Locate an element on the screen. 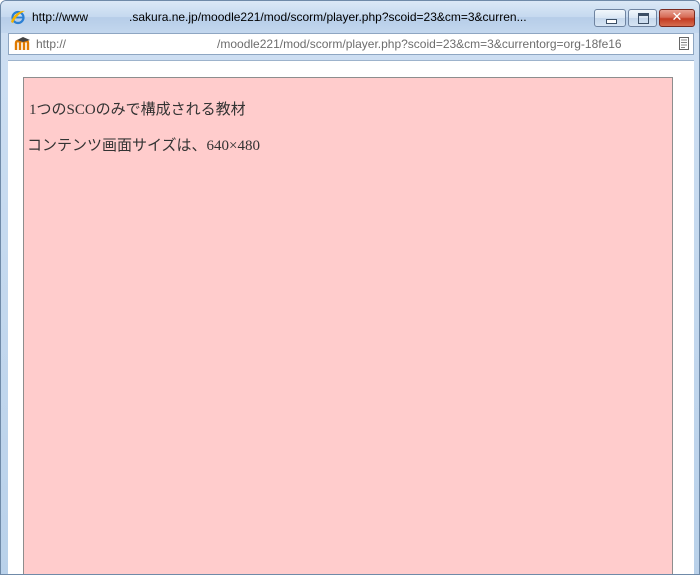 This screenshot has width=700, height=575. close-icon: ✕ is located at coordinates (677, 17).